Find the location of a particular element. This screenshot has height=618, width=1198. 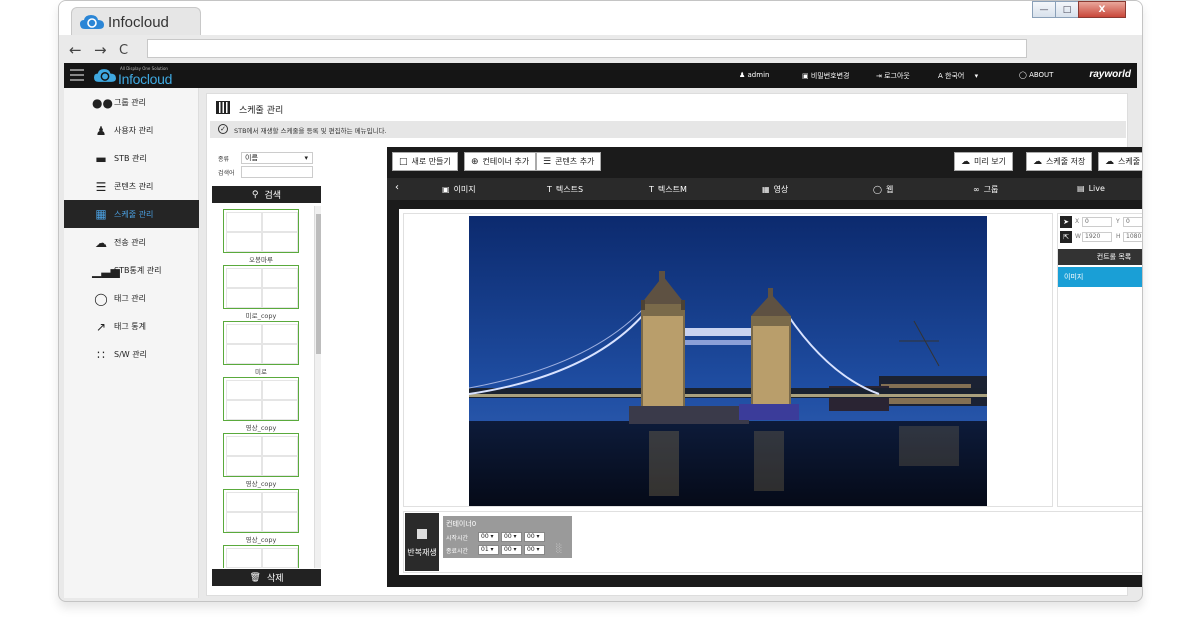

sidebar-item-tag-stats: ↗ 태그 통계 is located at coordinates (131, 326).